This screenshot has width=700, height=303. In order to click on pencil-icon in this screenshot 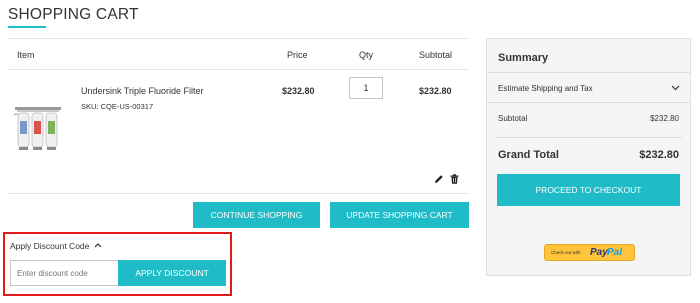, I will do `click(439, 179)`.